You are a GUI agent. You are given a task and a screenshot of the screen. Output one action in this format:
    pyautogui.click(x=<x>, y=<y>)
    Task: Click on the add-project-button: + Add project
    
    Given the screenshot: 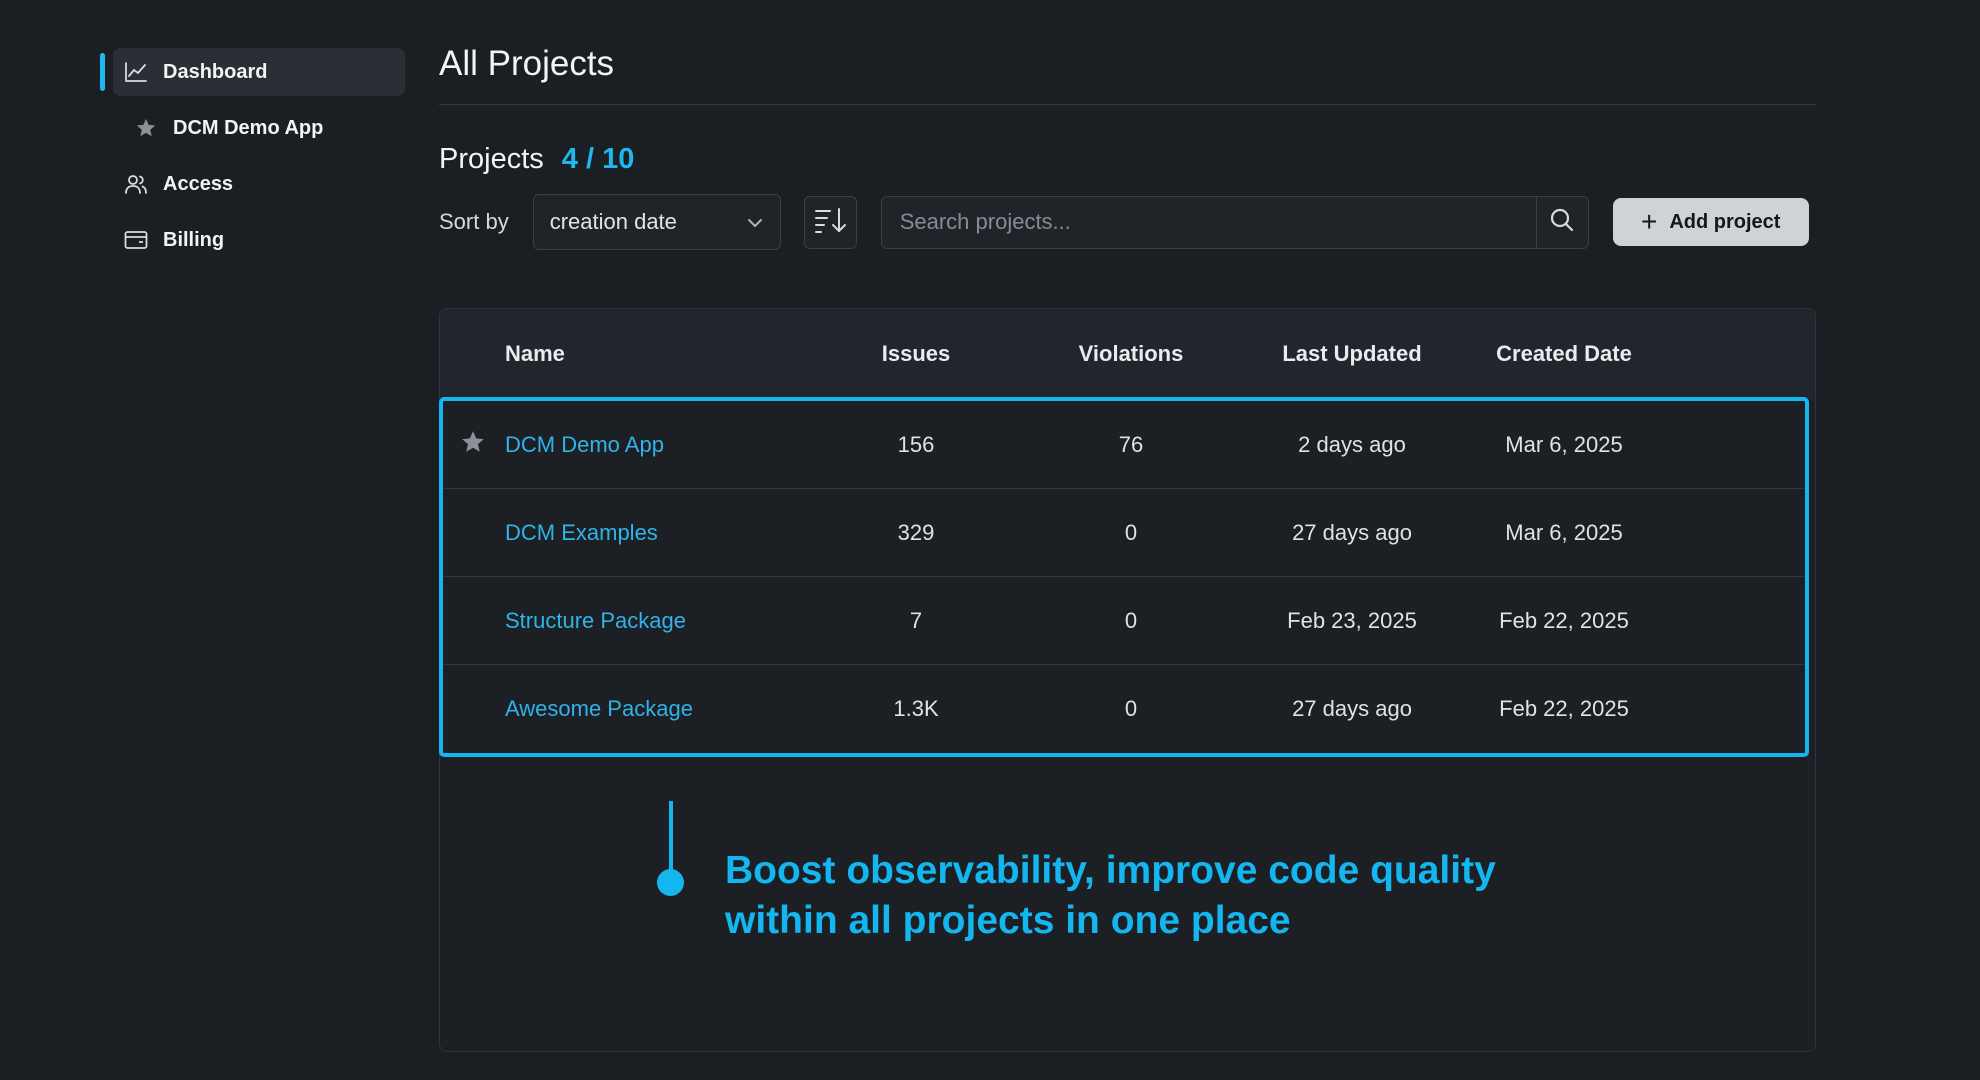 What is the action you would take?
    pyautogui.click(x=1710, y=222)
    